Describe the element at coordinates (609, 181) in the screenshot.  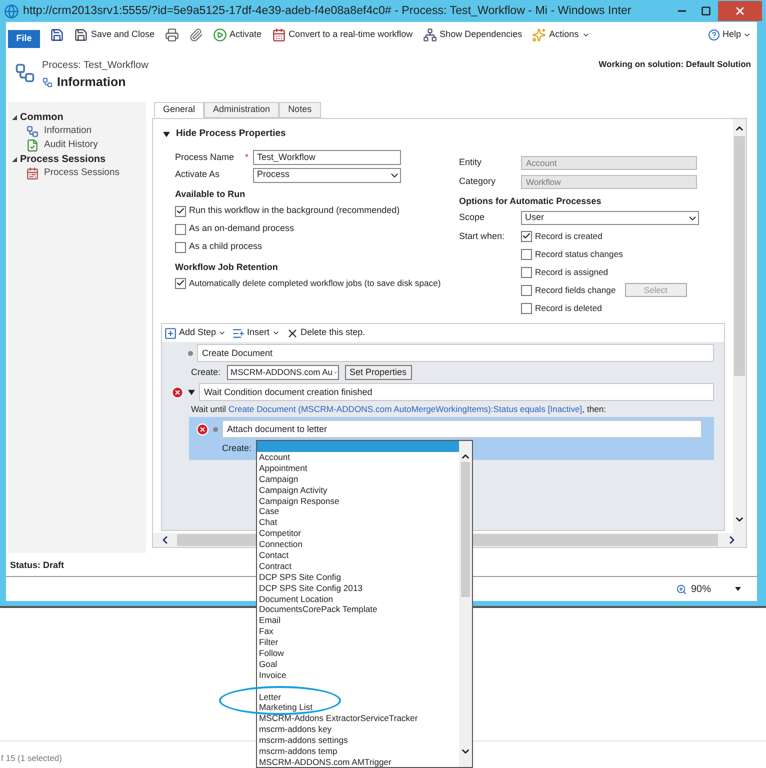
I see `category-field: Workflow` at that location.